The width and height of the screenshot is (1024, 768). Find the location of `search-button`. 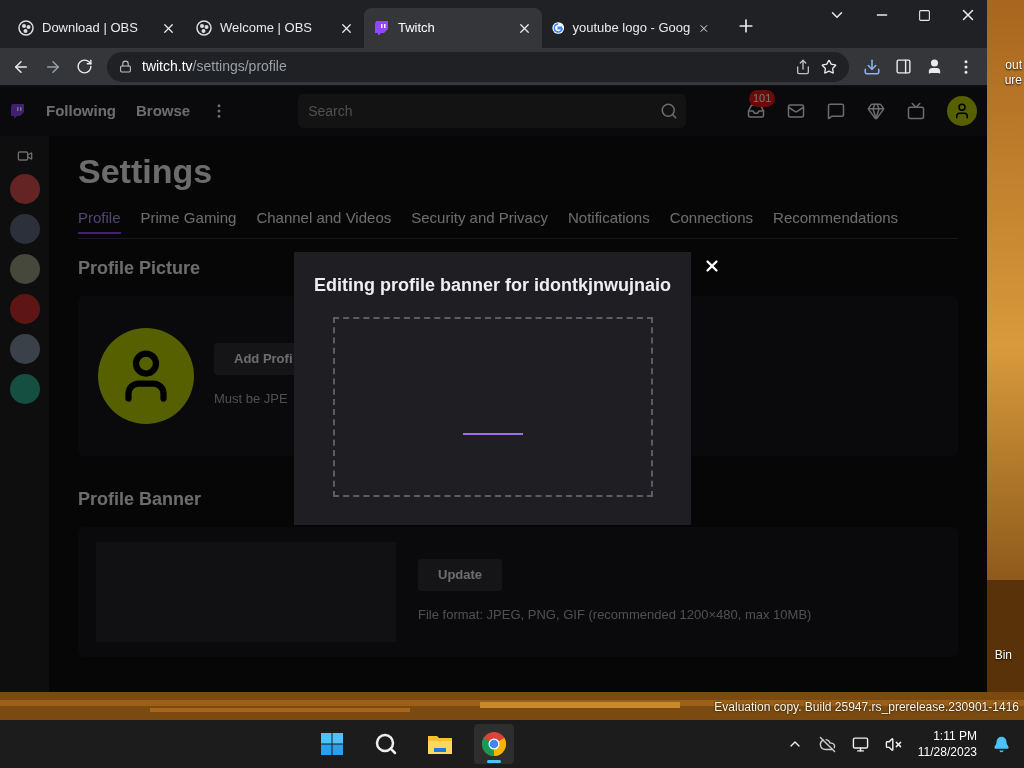

search-button is located at coordinates (669, 111).